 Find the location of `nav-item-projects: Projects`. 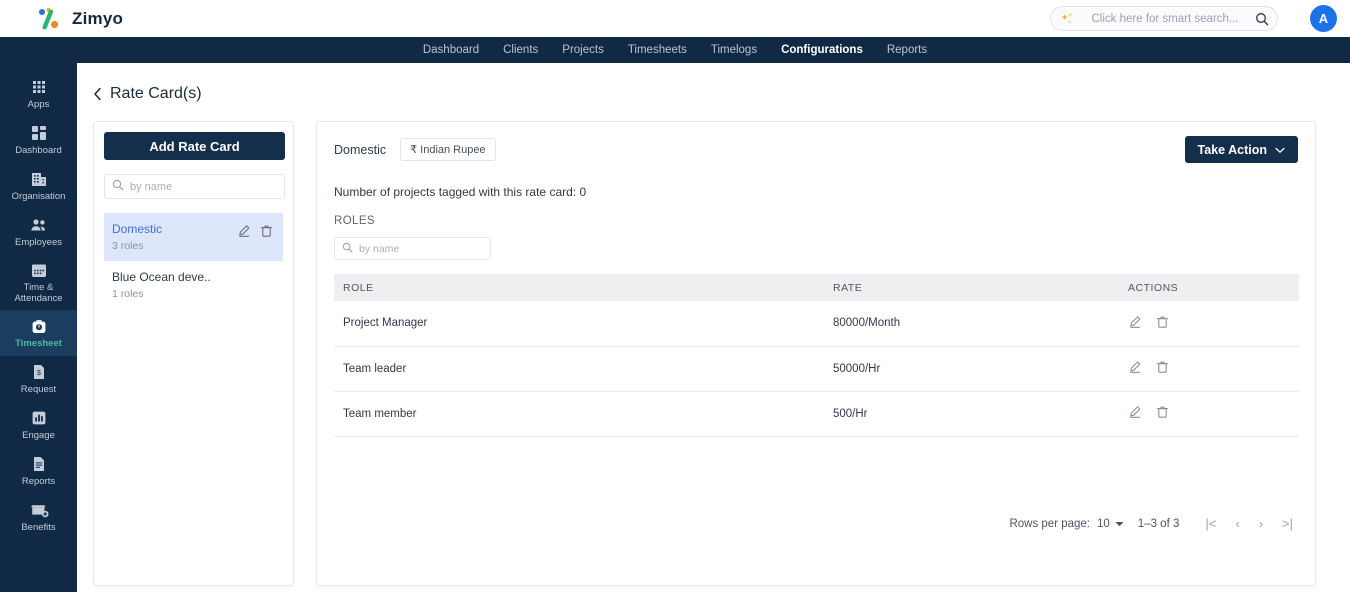

nav-item-projects: Projects is located at coordinates (583, 50).